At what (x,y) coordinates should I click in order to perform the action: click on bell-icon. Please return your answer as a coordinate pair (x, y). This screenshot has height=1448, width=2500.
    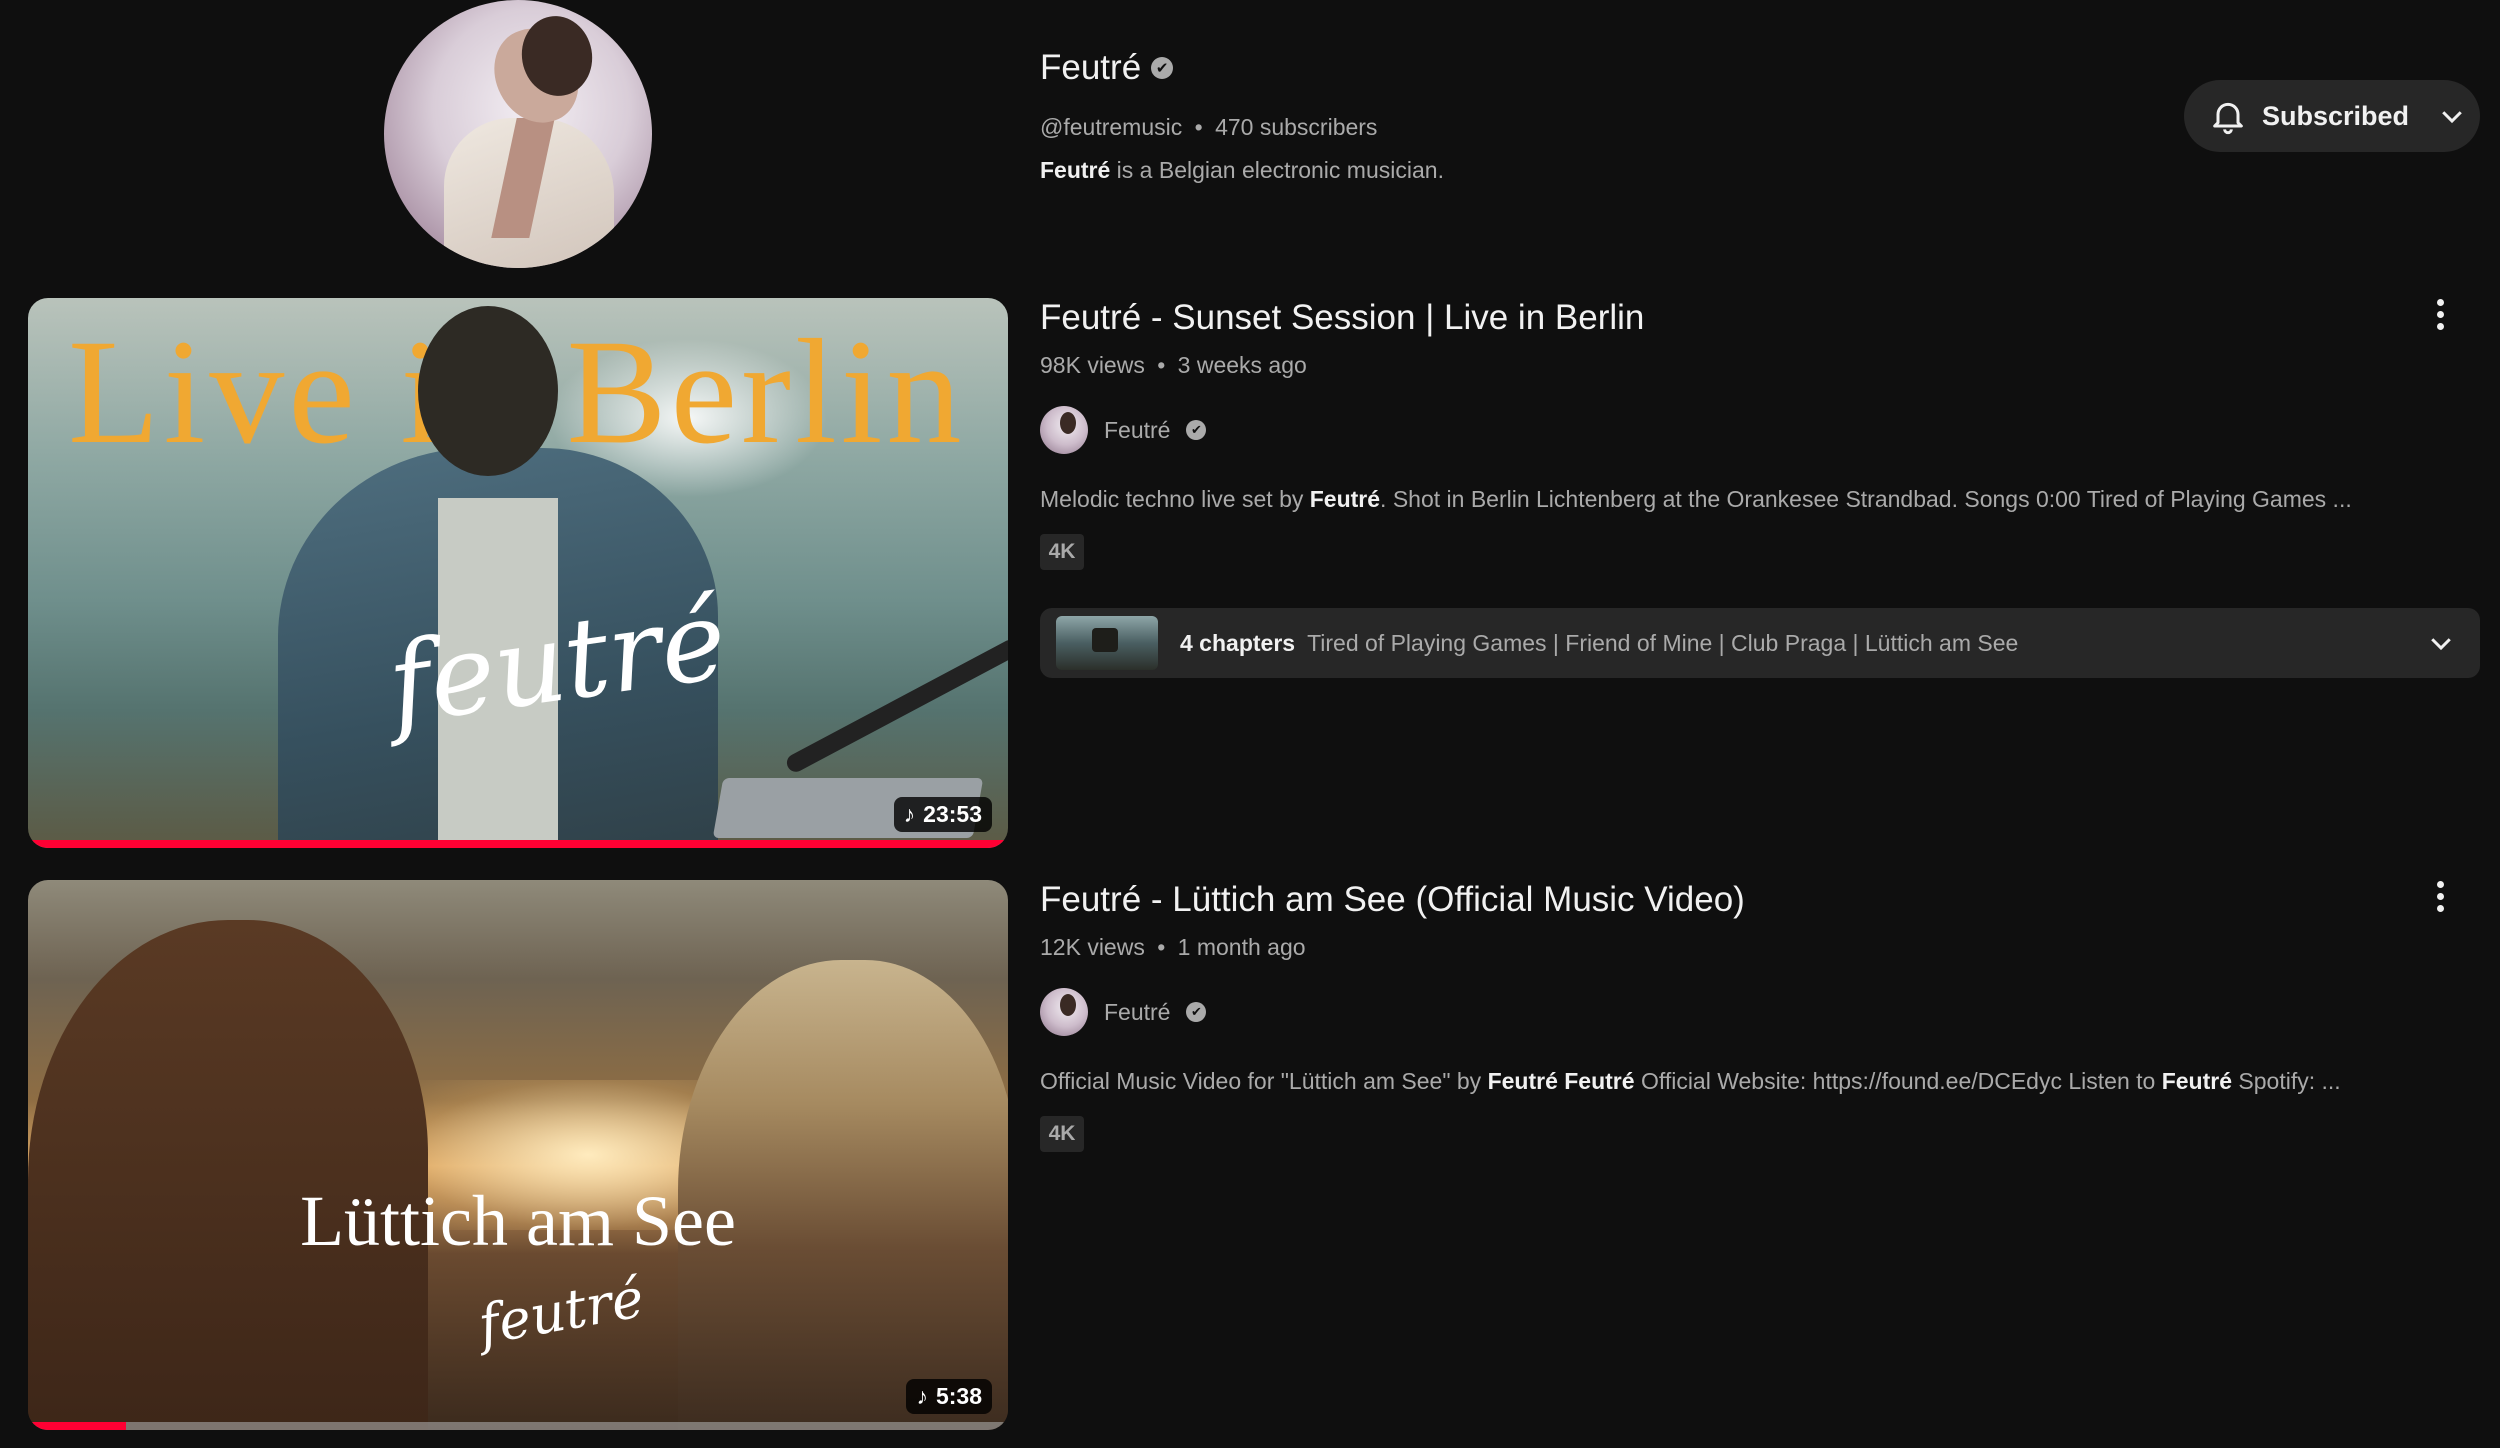
    Looking at the image, I should click on (2228, 116).